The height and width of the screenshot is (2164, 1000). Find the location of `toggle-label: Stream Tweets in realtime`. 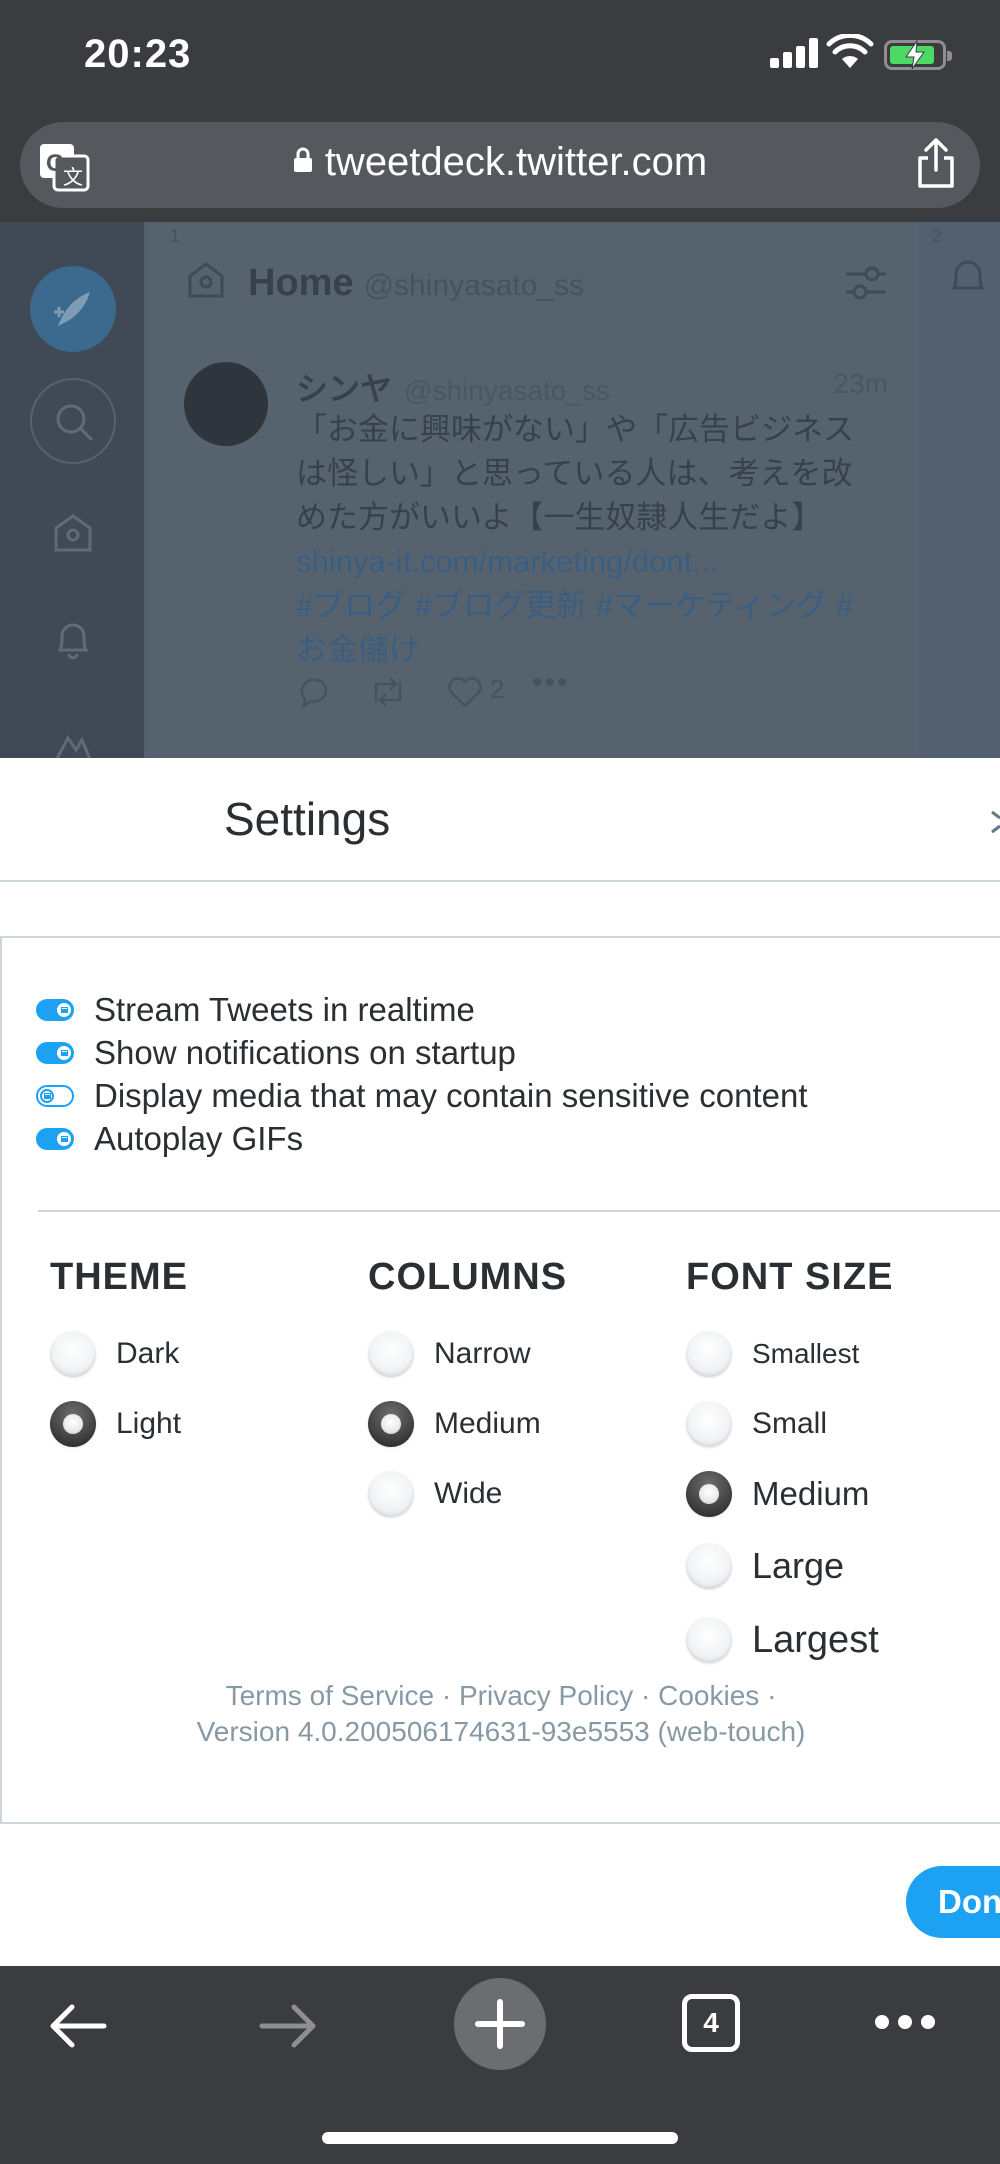

toggle-label: Stream Tweets in realtime is located at coordinates (284, 1009).